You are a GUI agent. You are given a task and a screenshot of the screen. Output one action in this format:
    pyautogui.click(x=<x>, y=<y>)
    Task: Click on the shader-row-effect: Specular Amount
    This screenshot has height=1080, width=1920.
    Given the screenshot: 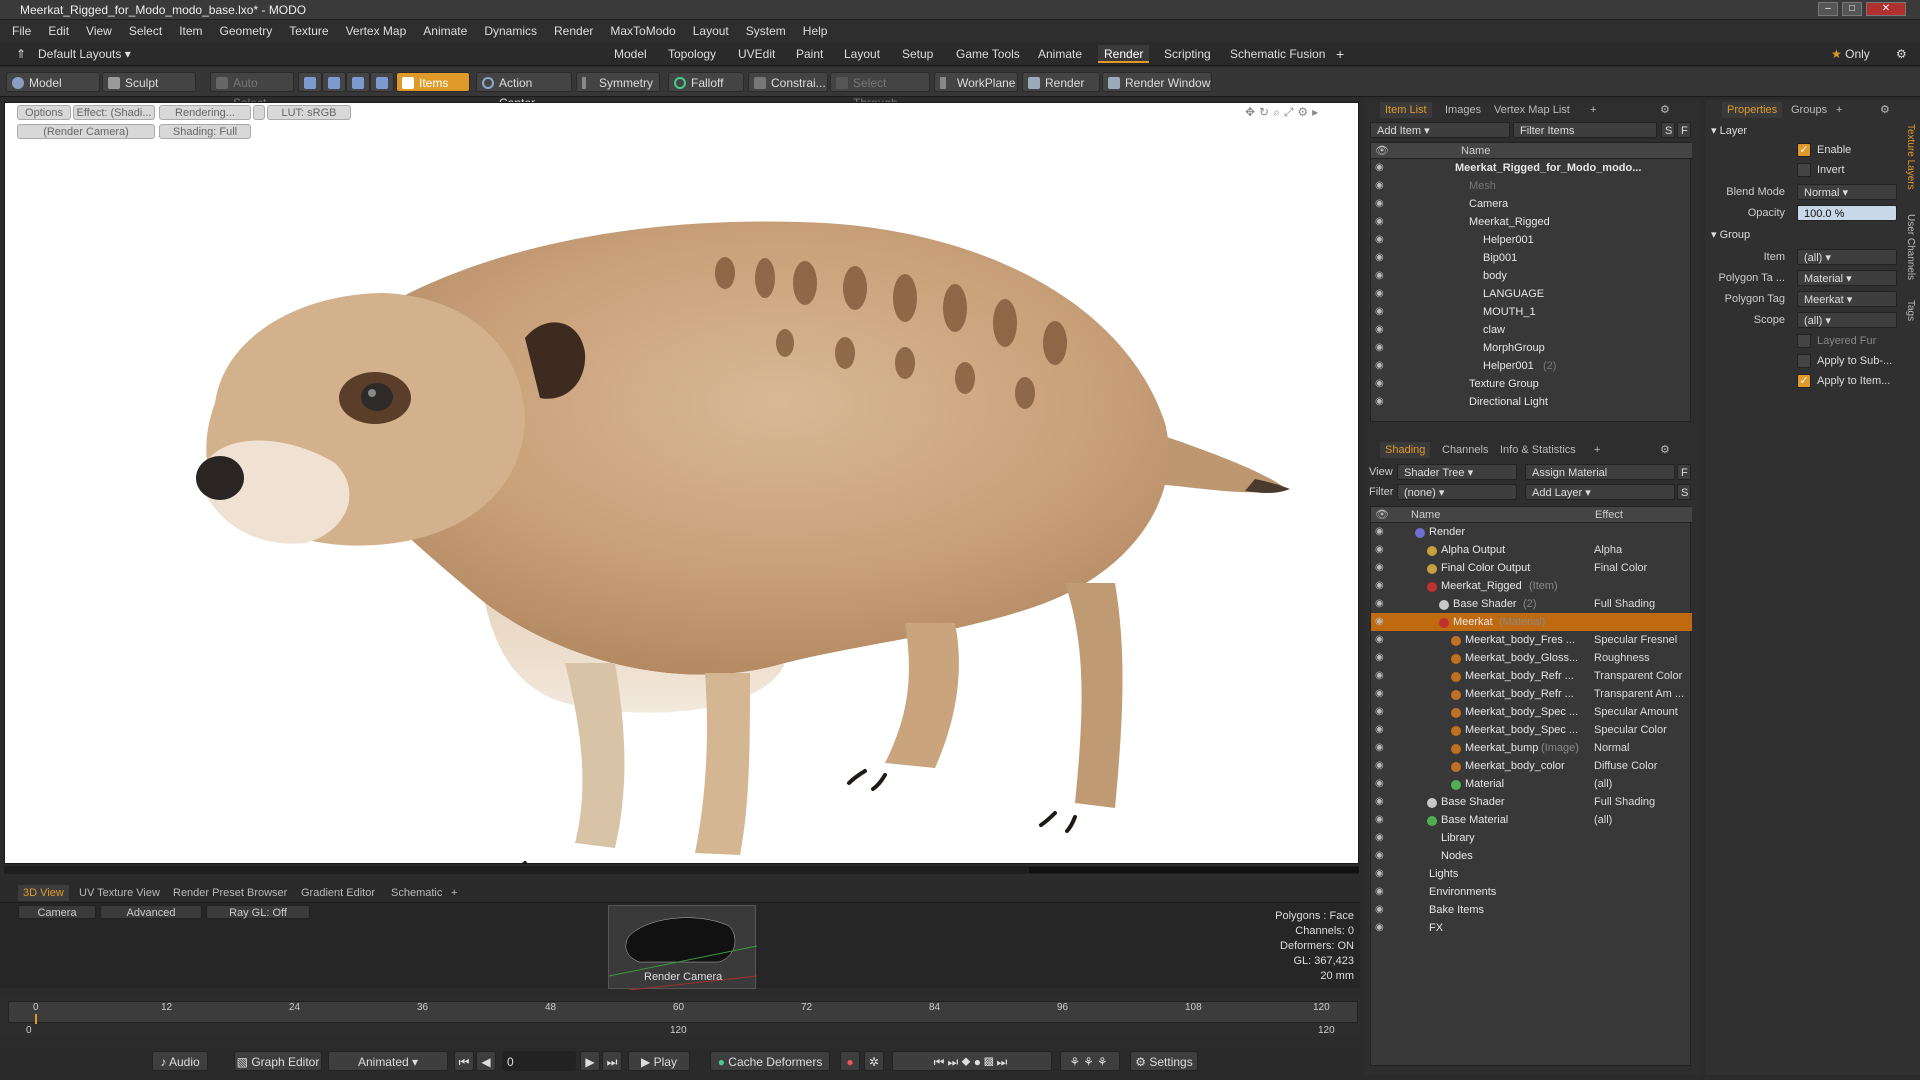 What is the action you would take?
    pyautogui.click(x=1644, y=712)
    